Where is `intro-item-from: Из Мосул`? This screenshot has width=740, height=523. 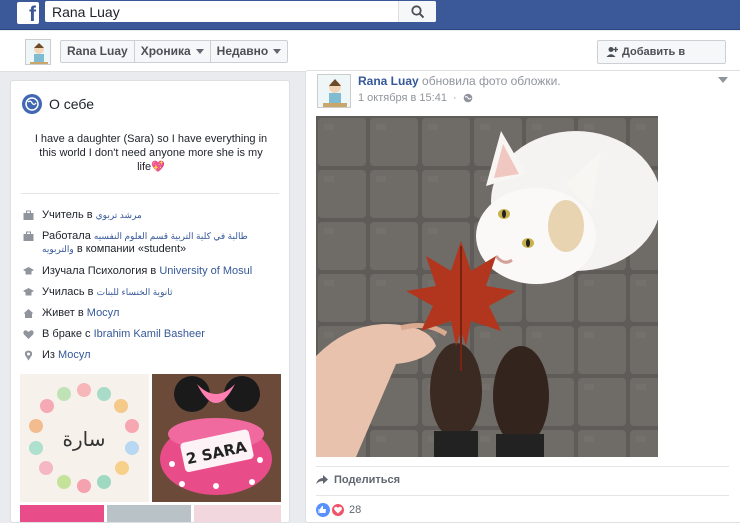
intro-item-from: Из Мосул is located at coordinates (151, 355).